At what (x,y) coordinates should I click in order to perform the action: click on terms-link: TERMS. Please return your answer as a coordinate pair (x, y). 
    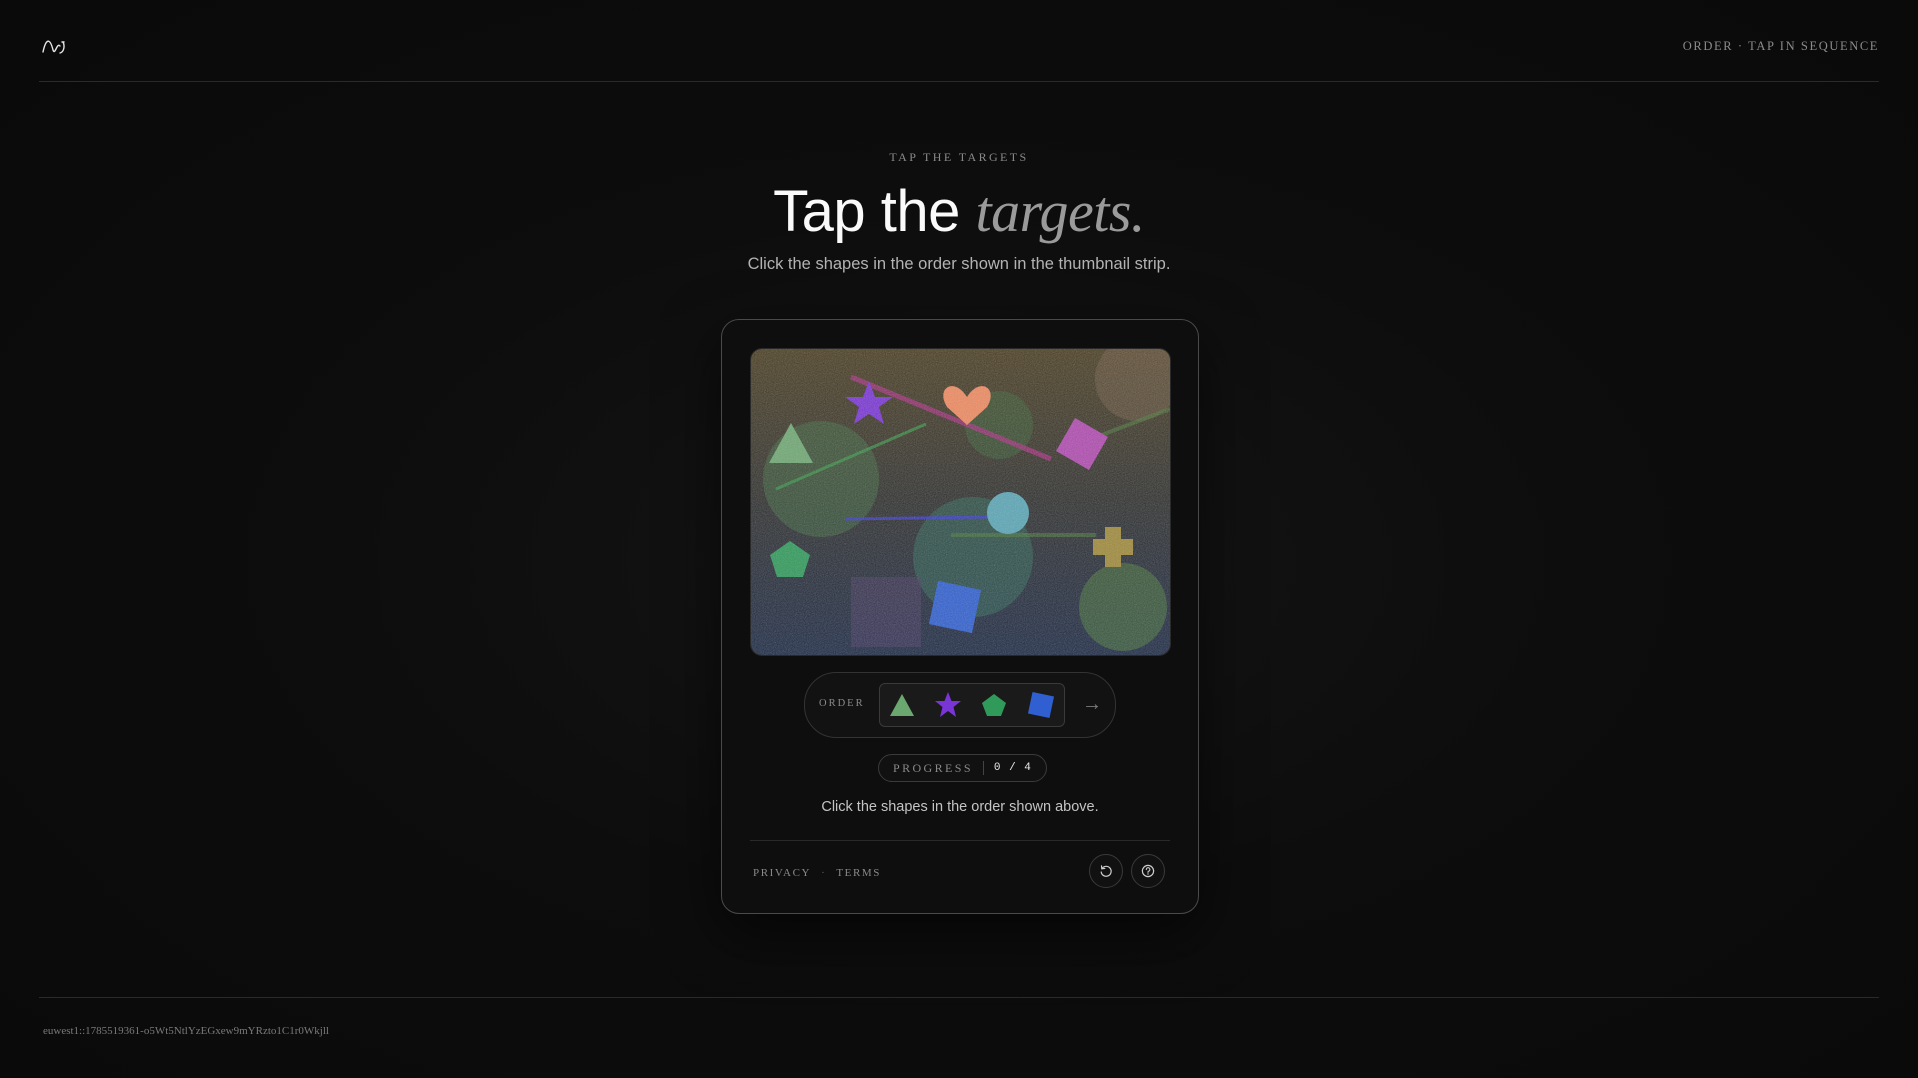
    Looking at the image, I should click on (858, 873).